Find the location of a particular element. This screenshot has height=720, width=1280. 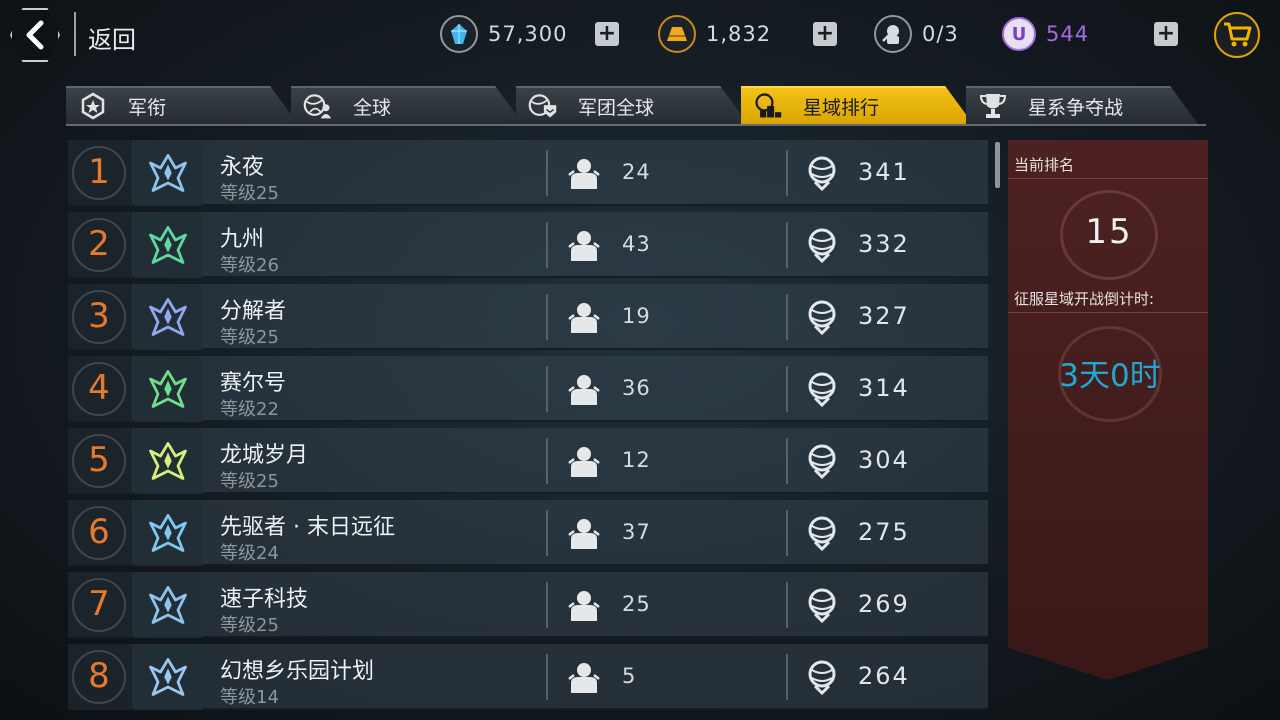

rank-number: 3 is located at coordinates (99, 316).